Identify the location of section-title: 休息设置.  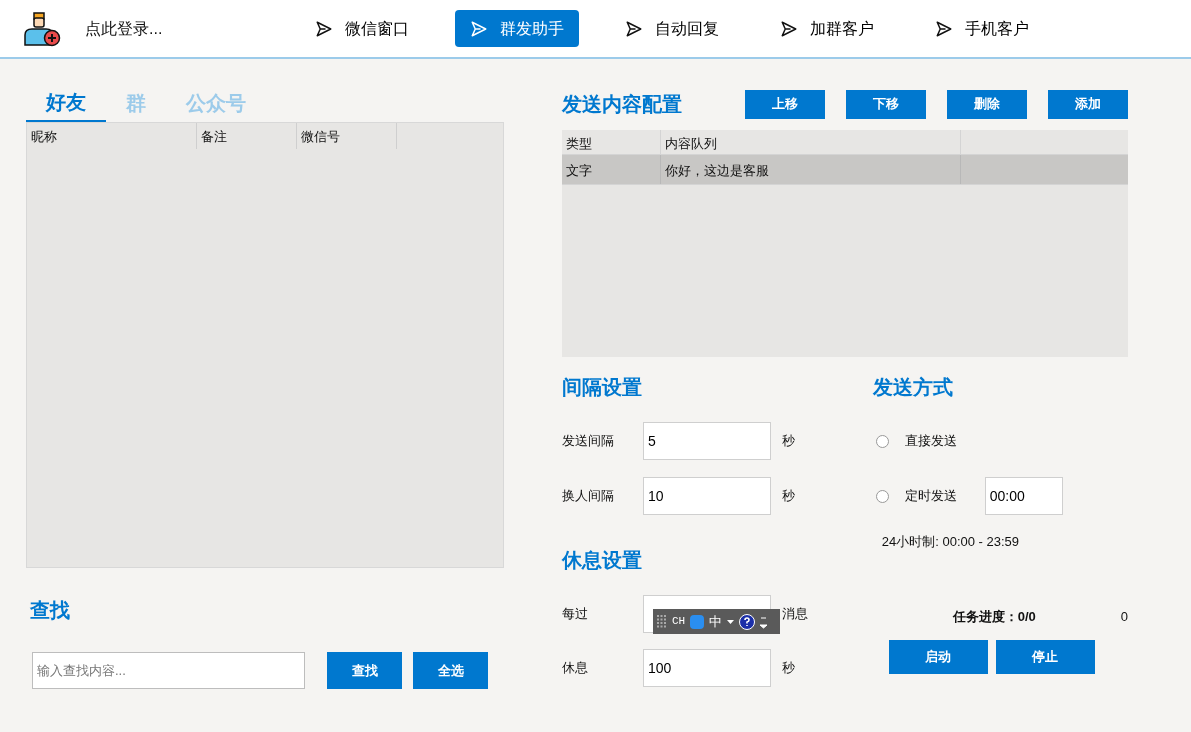
(602, 560).